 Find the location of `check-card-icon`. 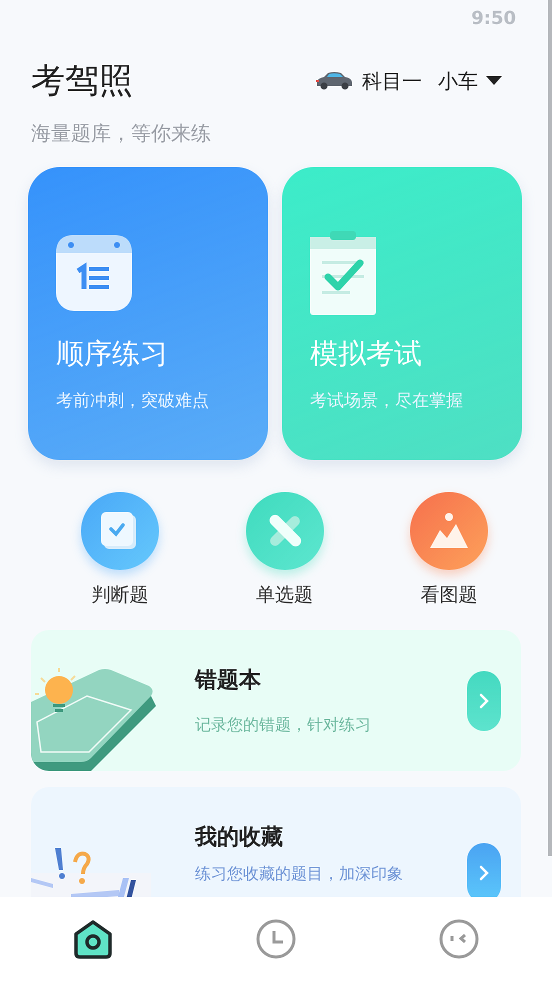

check-card-icon is located at coordinates (120, 531).